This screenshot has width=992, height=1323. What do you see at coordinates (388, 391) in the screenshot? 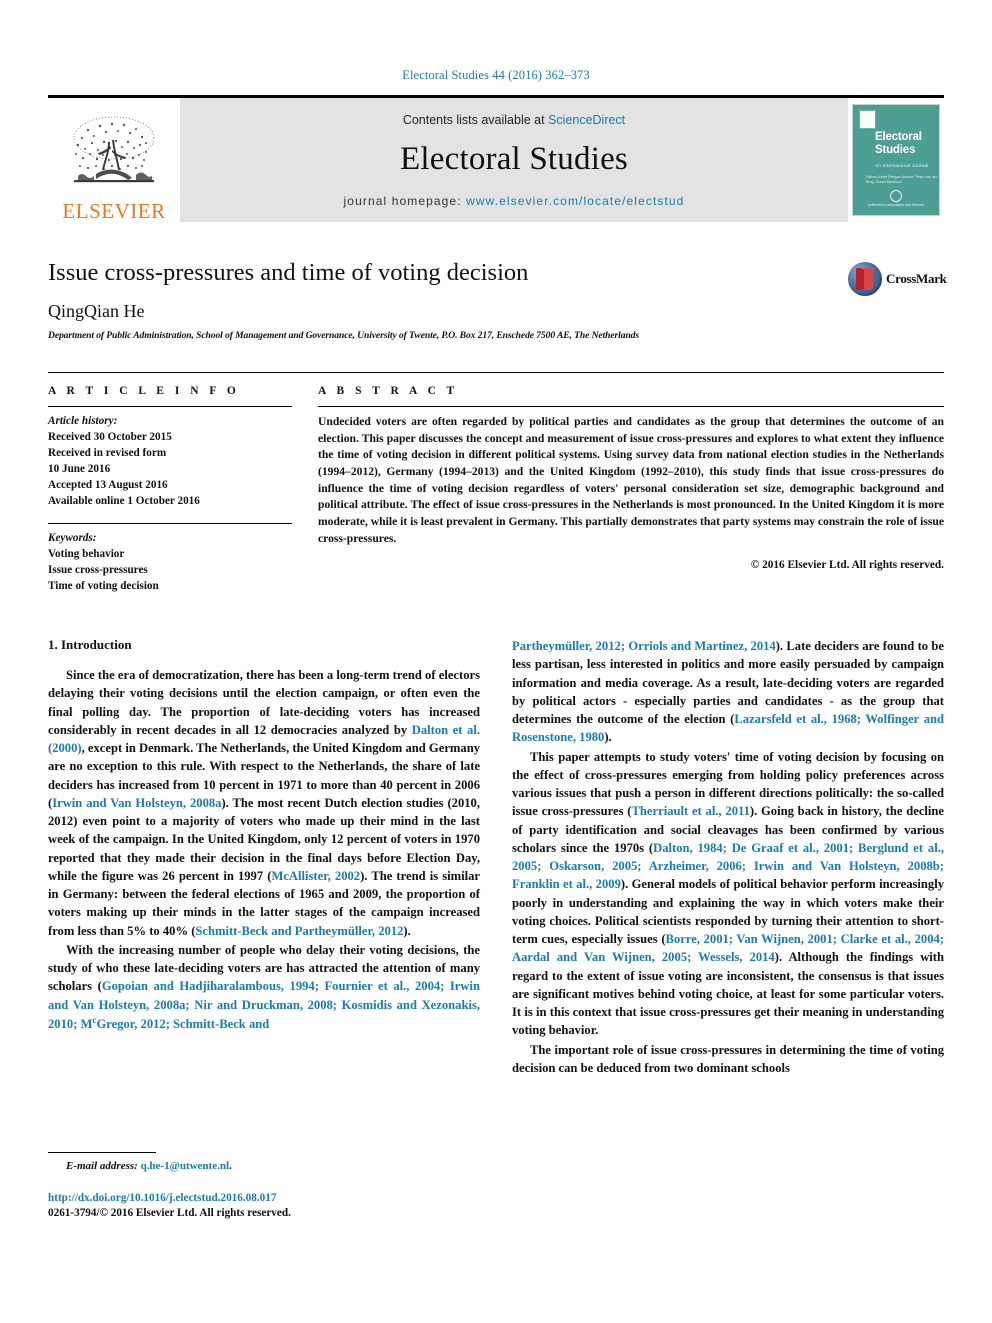
I see `abstract-heading: A B S T R A C T` at bounding box center [388, 391].